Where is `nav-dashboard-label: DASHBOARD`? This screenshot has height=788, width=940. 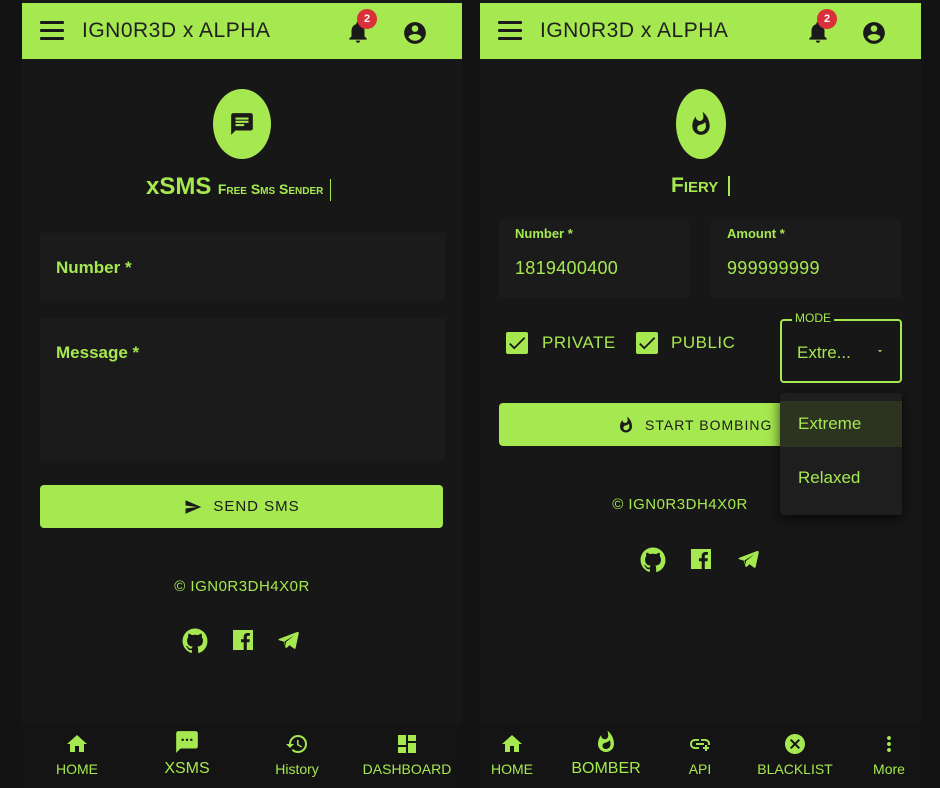
nav-dashboard-label: DASHBOARD is located at coordinates (407, 769).